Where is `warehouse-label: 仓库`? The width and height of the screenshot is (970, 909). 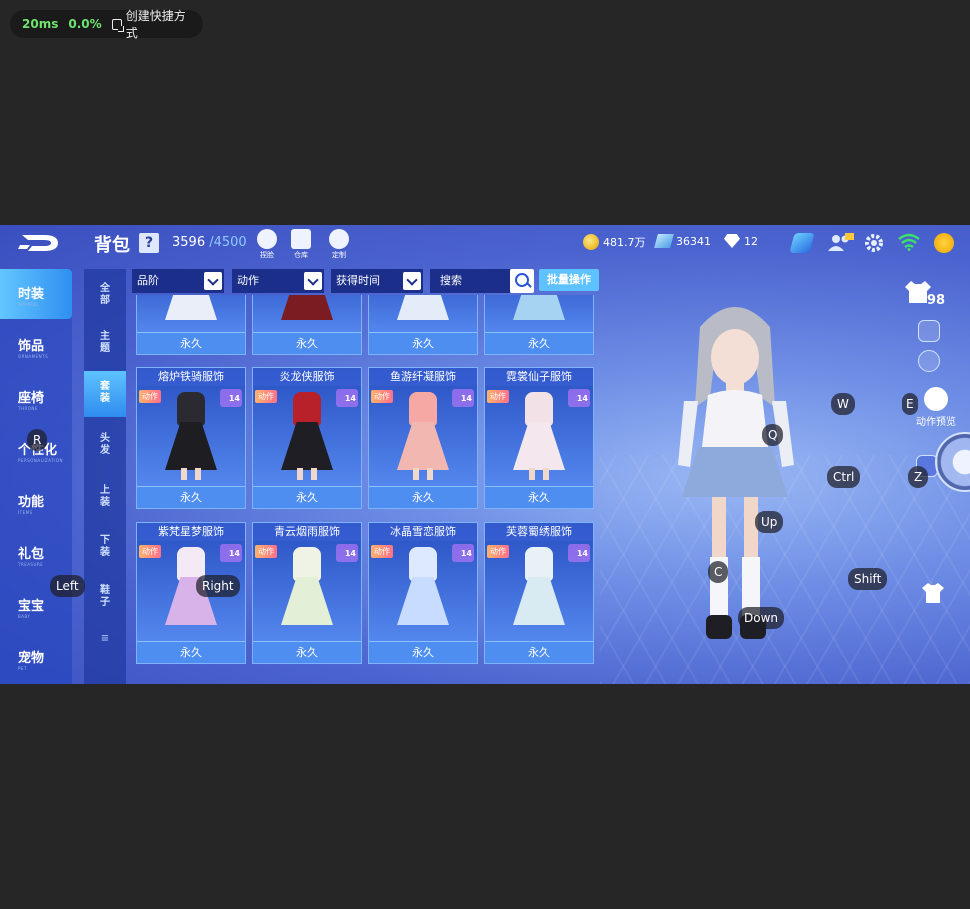
warehouse-label: 仓库 is located at coordinates (301, 255).